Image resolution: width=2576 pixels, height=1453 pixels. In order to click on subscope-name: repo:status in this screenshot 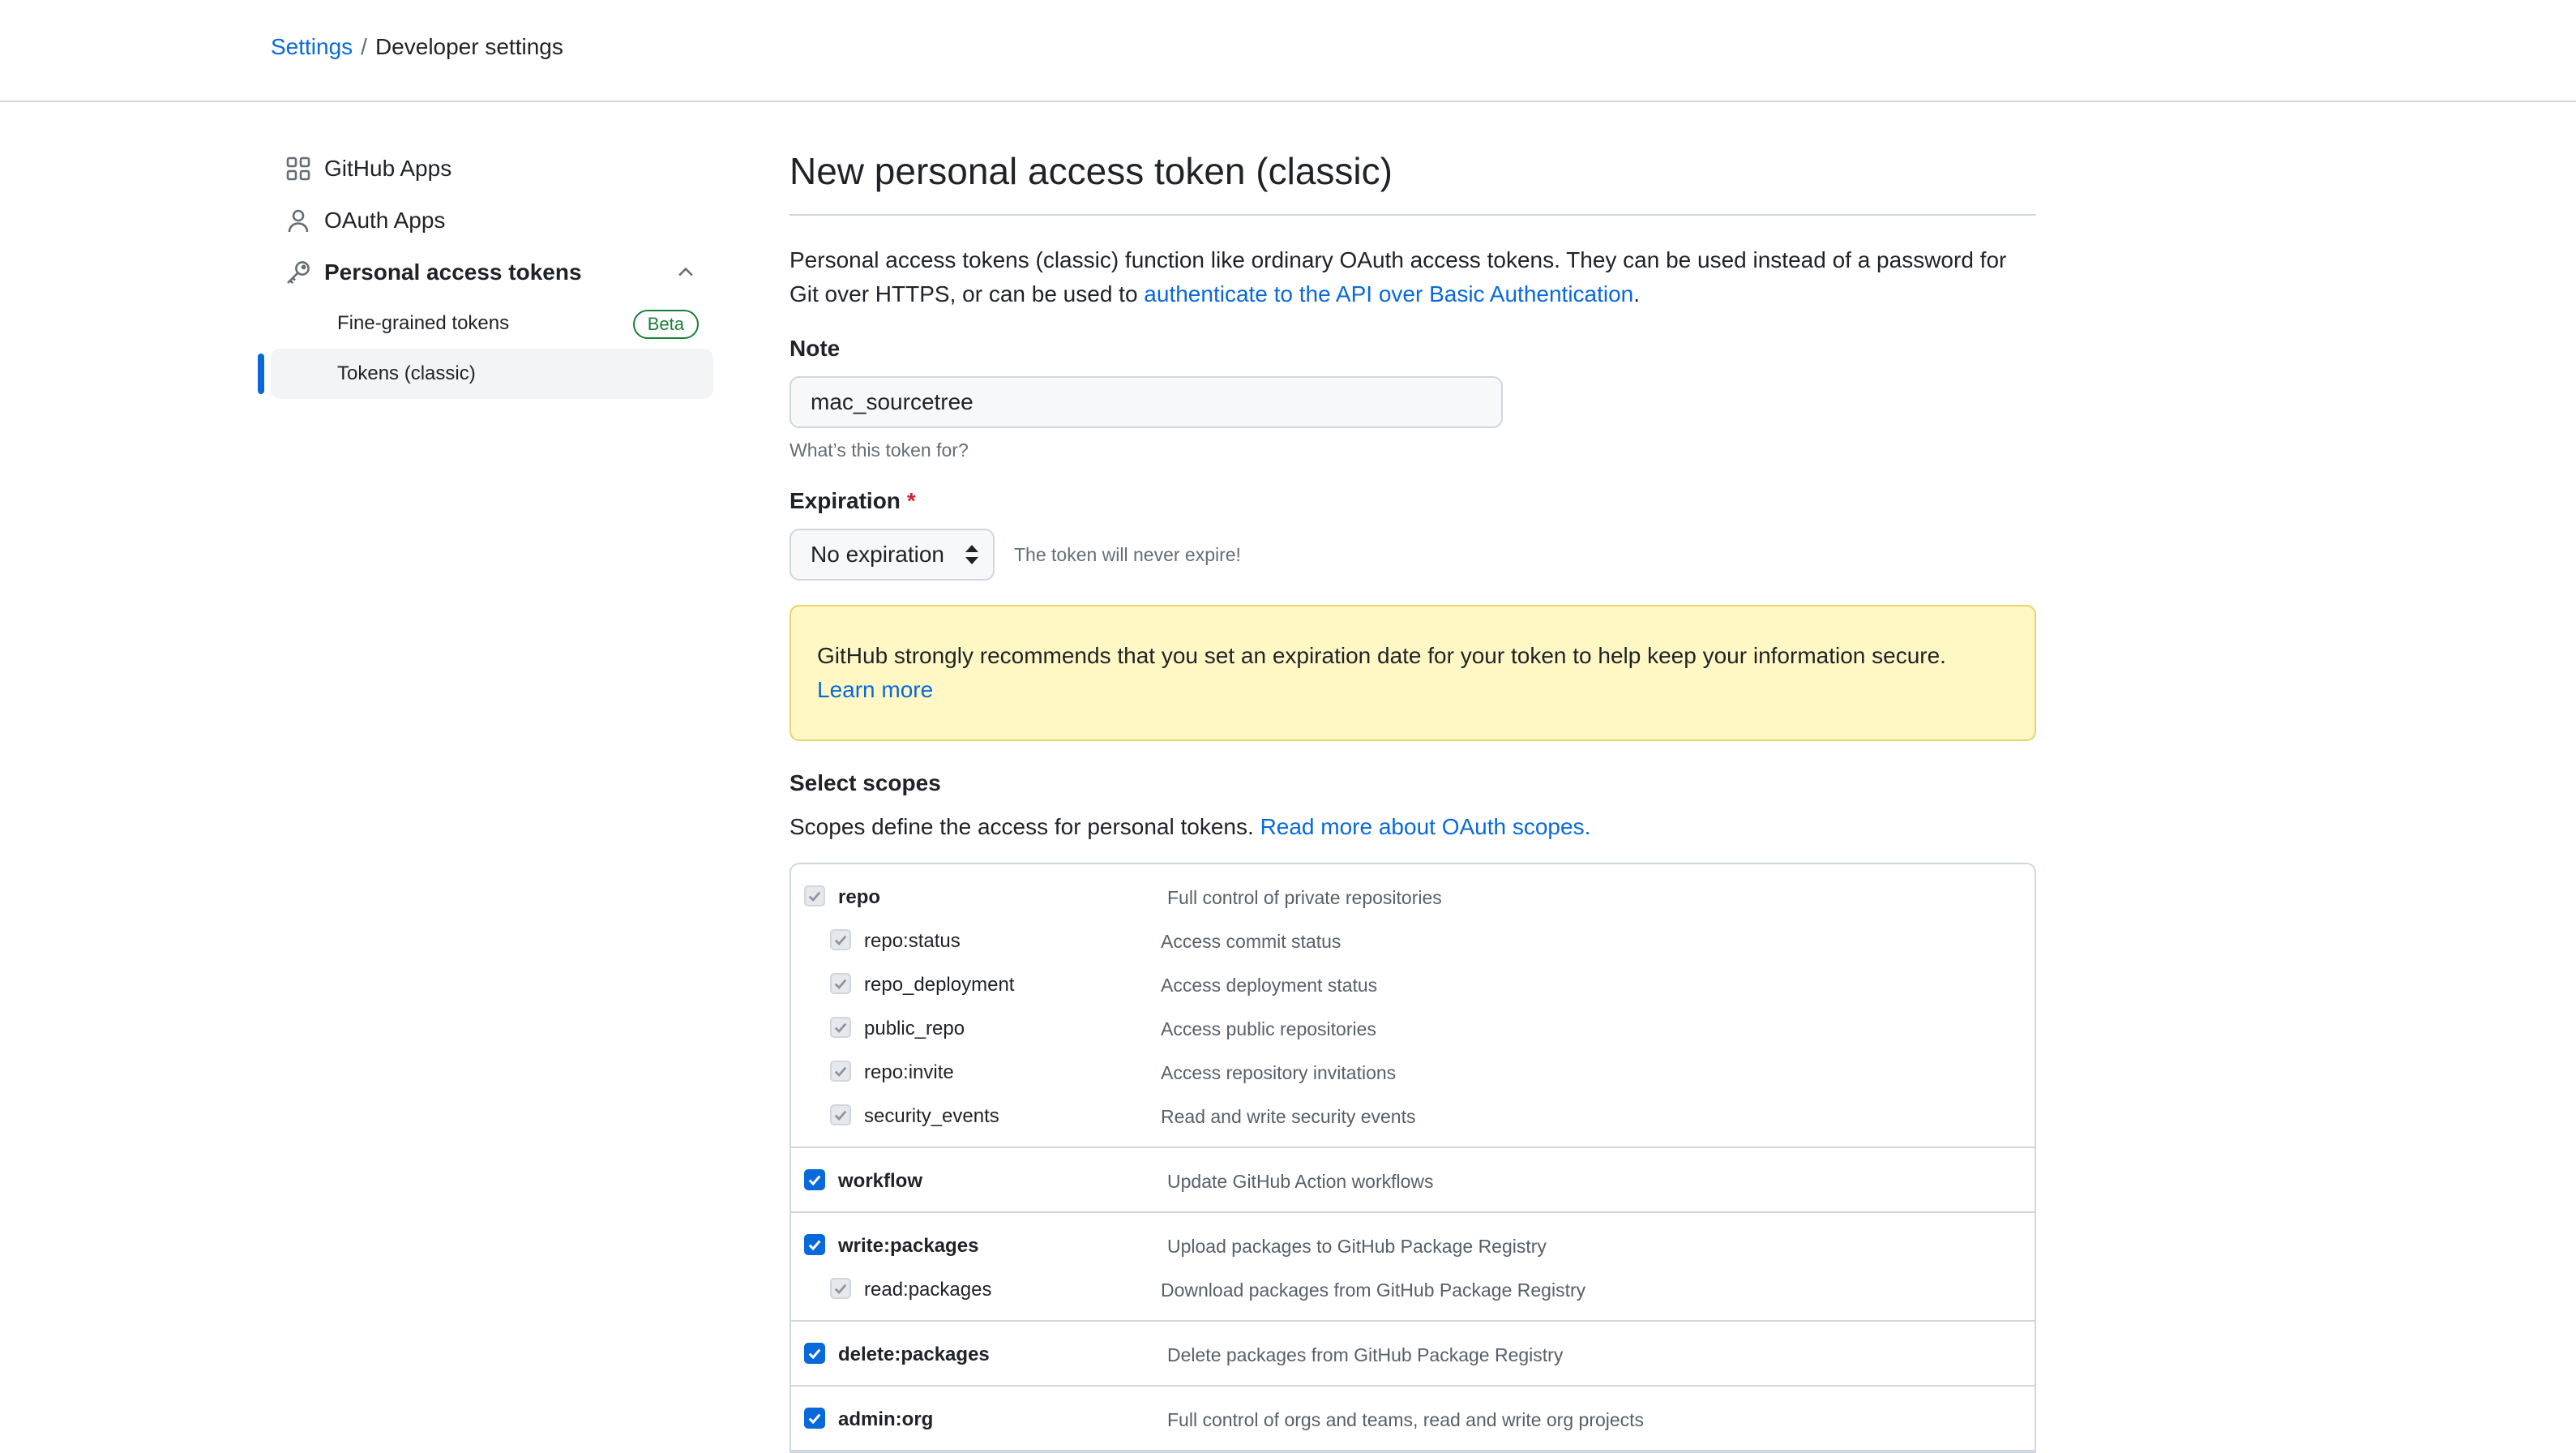, I will do `click(912, 941)`.